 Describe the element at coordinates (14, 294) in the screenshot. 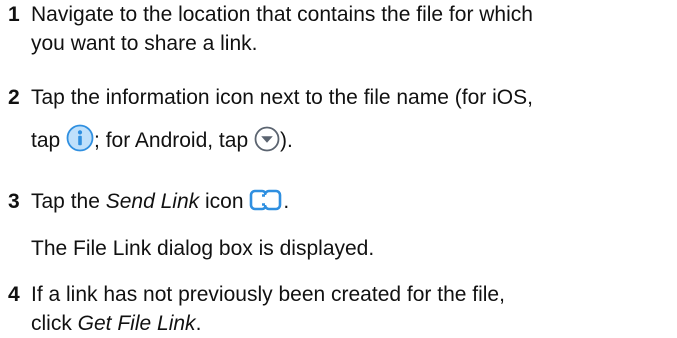

I see `step-number: 4` at that location.